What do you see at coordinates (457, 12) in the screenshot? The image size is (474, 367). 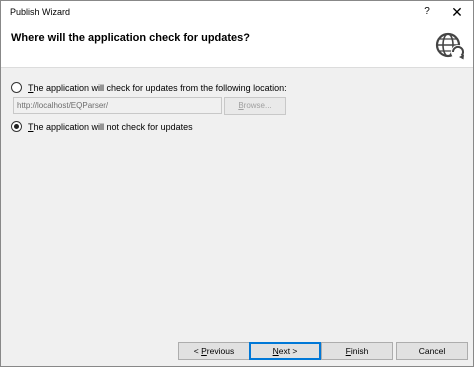 I see `close-button: ✕` at bounding box center [457, 12].